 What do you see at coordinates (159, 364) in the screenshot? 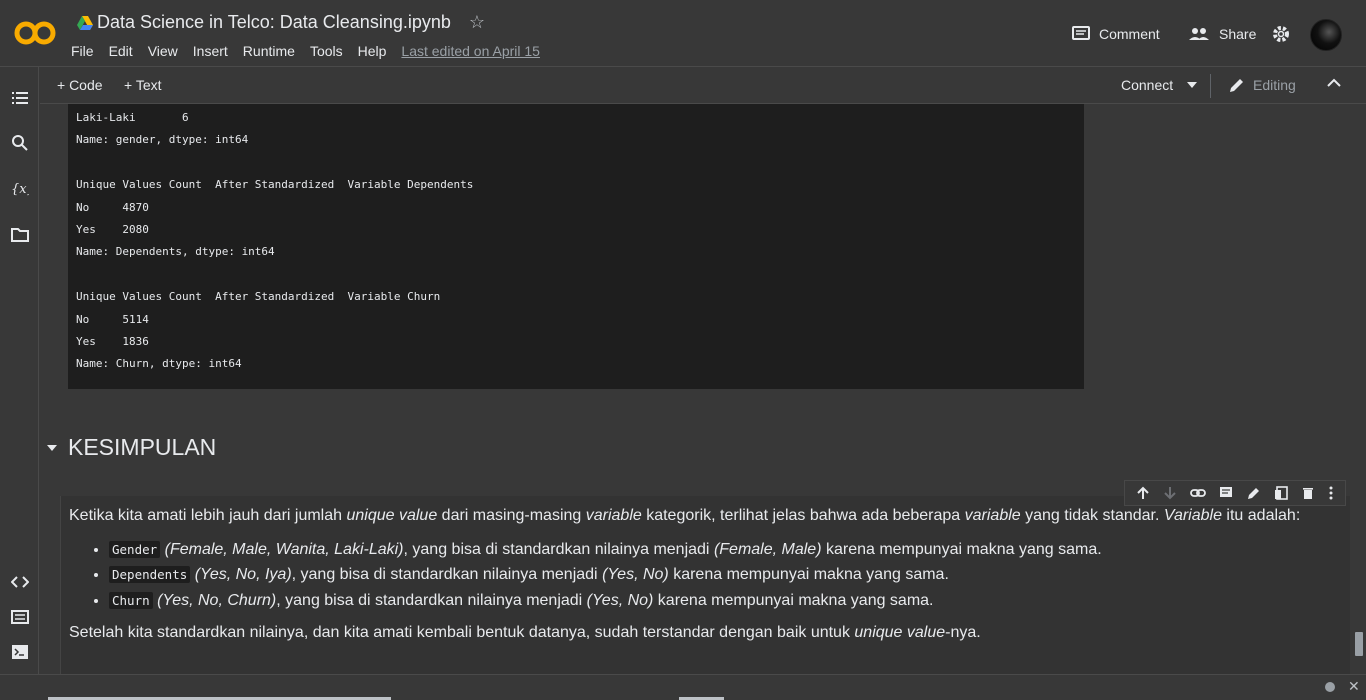
I see `output-line: Name: Churn, dtype: int64` at bounding box center [159, 364].